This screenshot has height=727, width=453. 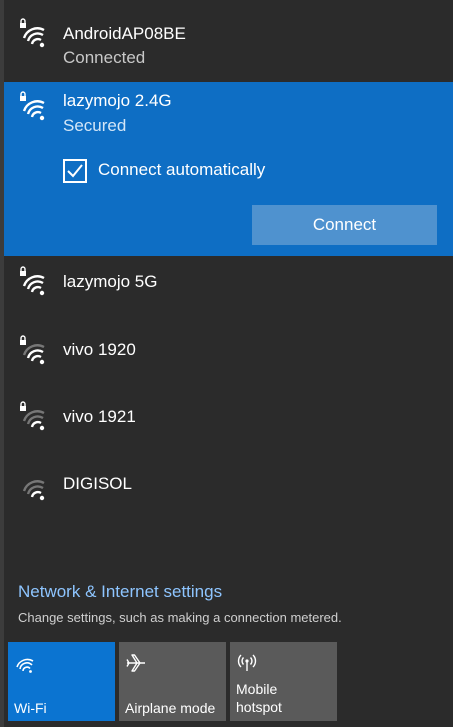 What do you see at coordinates (32, 416) in the screenshot?
I see `wifi-secured-low-icon` at bounding box center [32, 416].